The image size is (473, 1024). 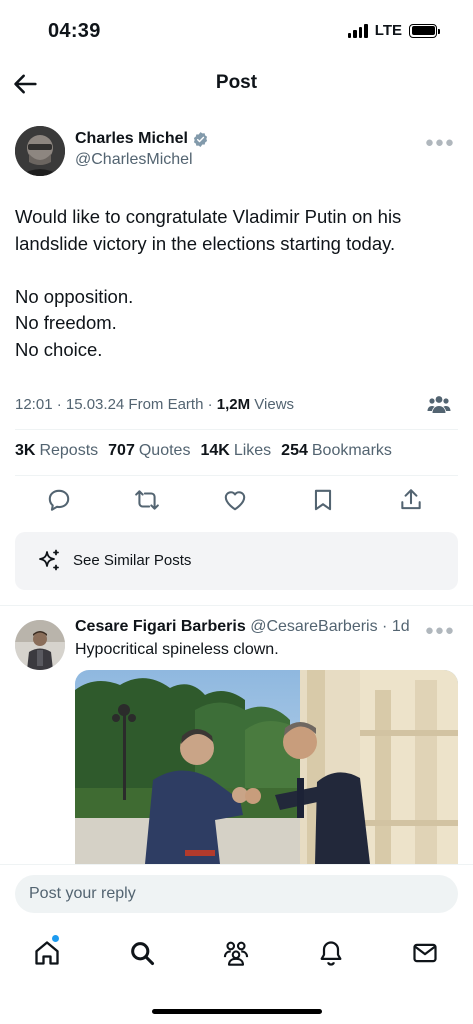 I want to click on status-time: 04:39, so click(x=74, y=31).